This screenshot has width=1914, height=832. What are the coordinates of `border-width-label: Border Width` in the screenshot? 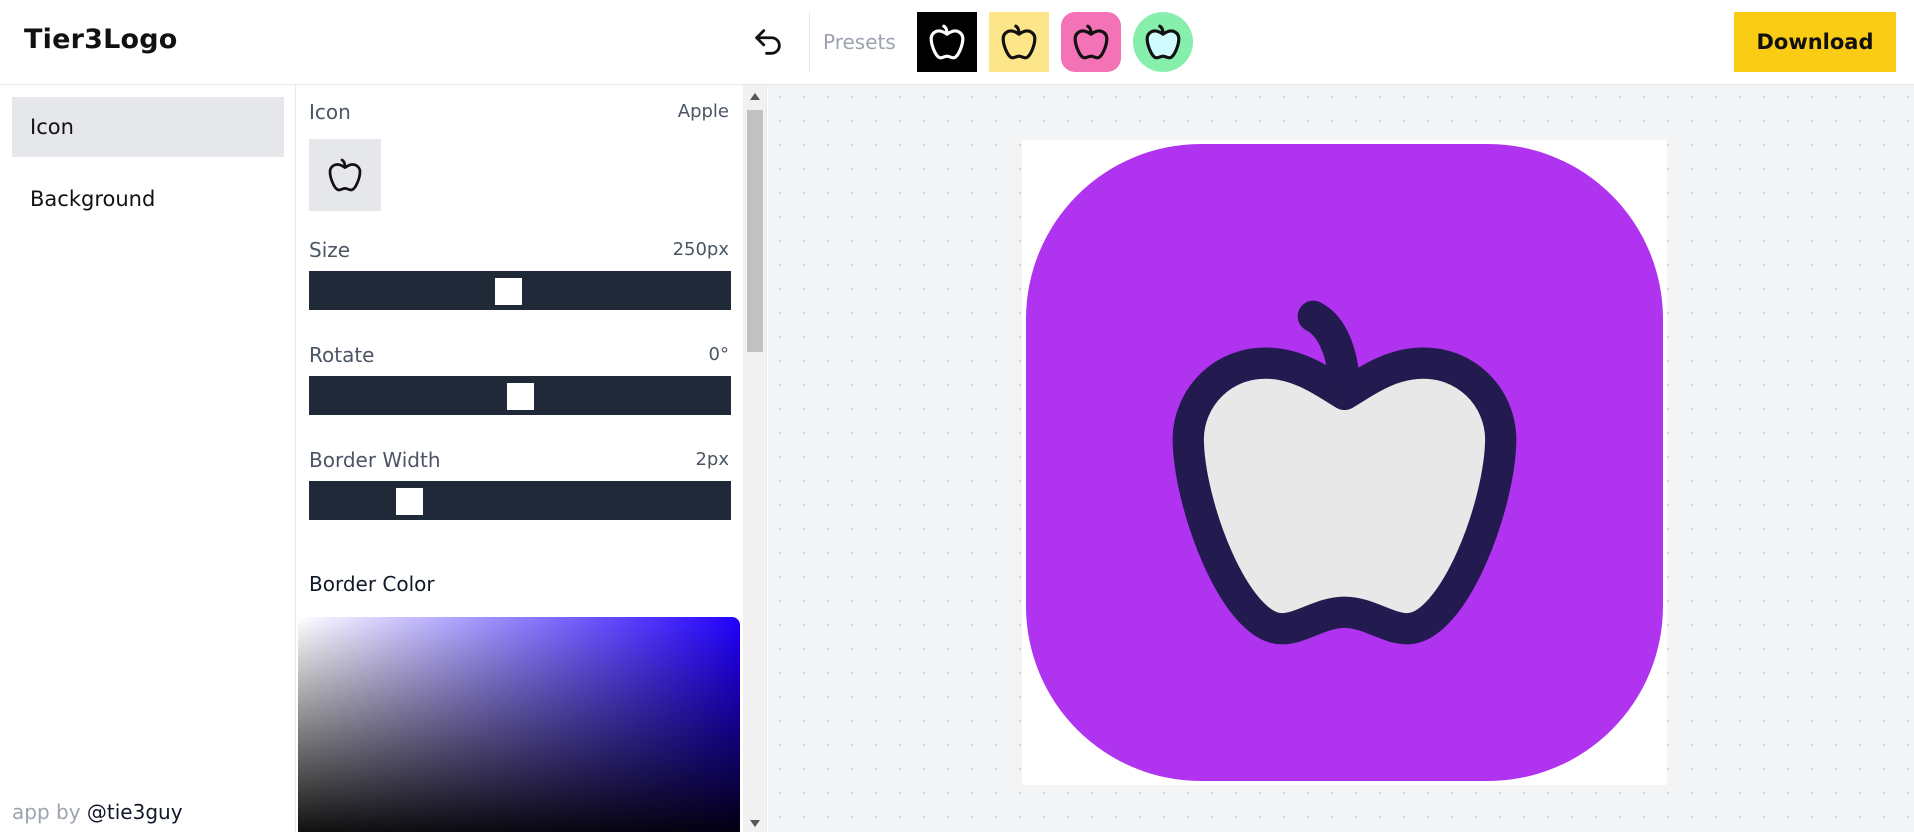 It's located at (375, 460).